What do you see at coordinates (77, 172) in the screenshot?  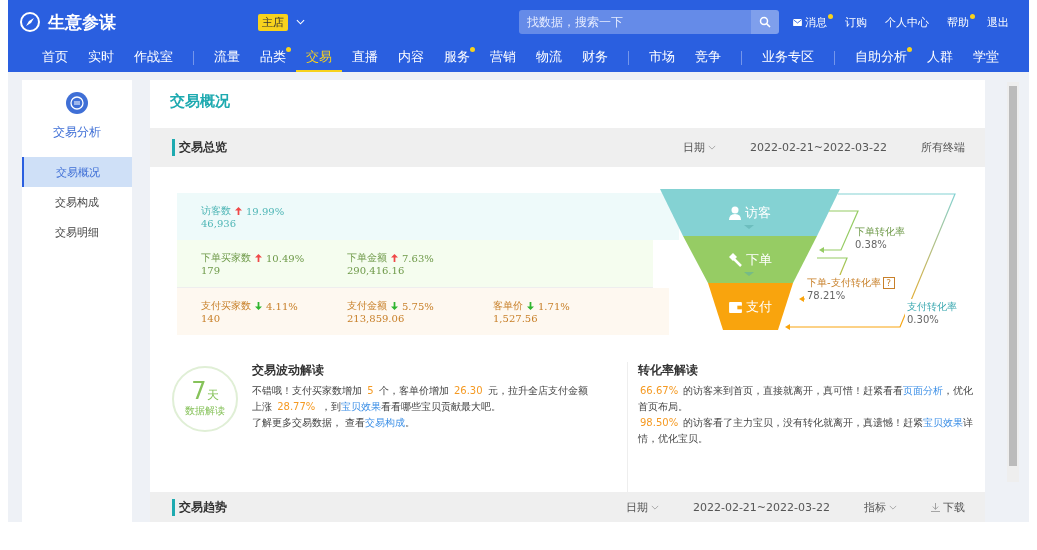 I see `sidebar-item: 交易概况` at bounding box center [77, 172].